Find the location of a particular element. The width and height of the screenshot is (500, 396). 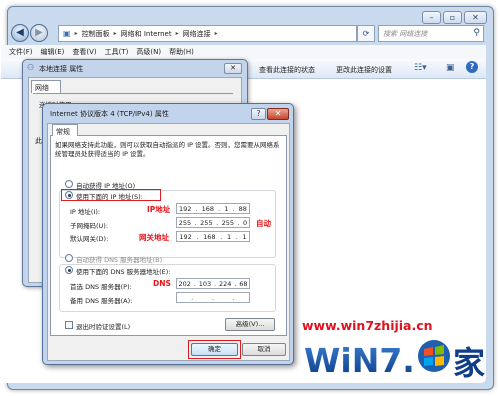

menu-view: 查看(V) is located at coordinates (84, 52).